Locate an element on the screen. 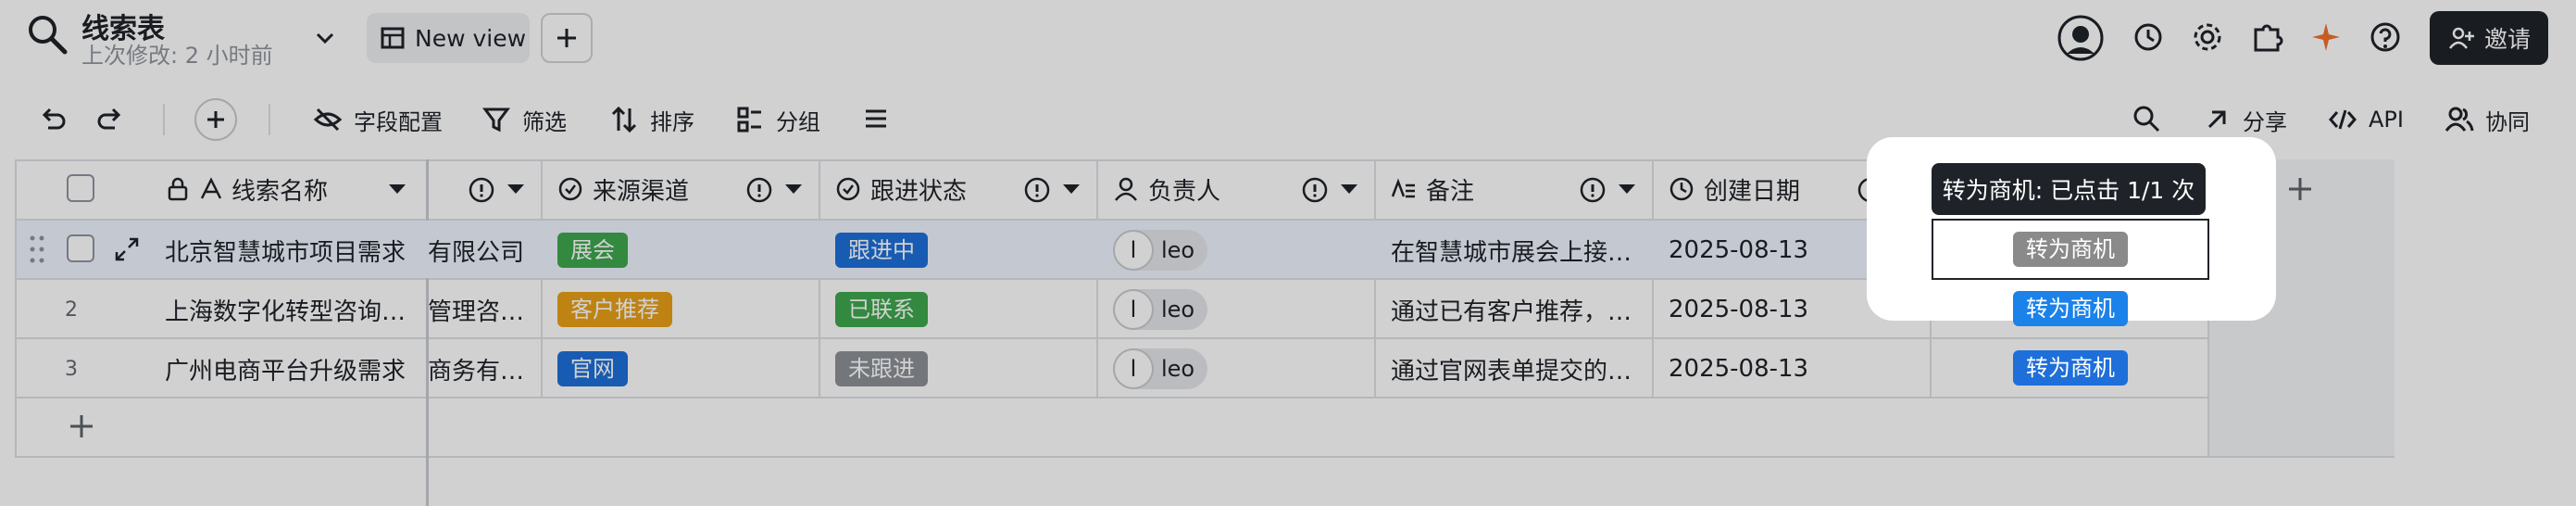 The width and height of the screenshot is (2576, 506). tooltip: 转为商机: 已点击 1/1 次 is located at coordinates (2069, 189).